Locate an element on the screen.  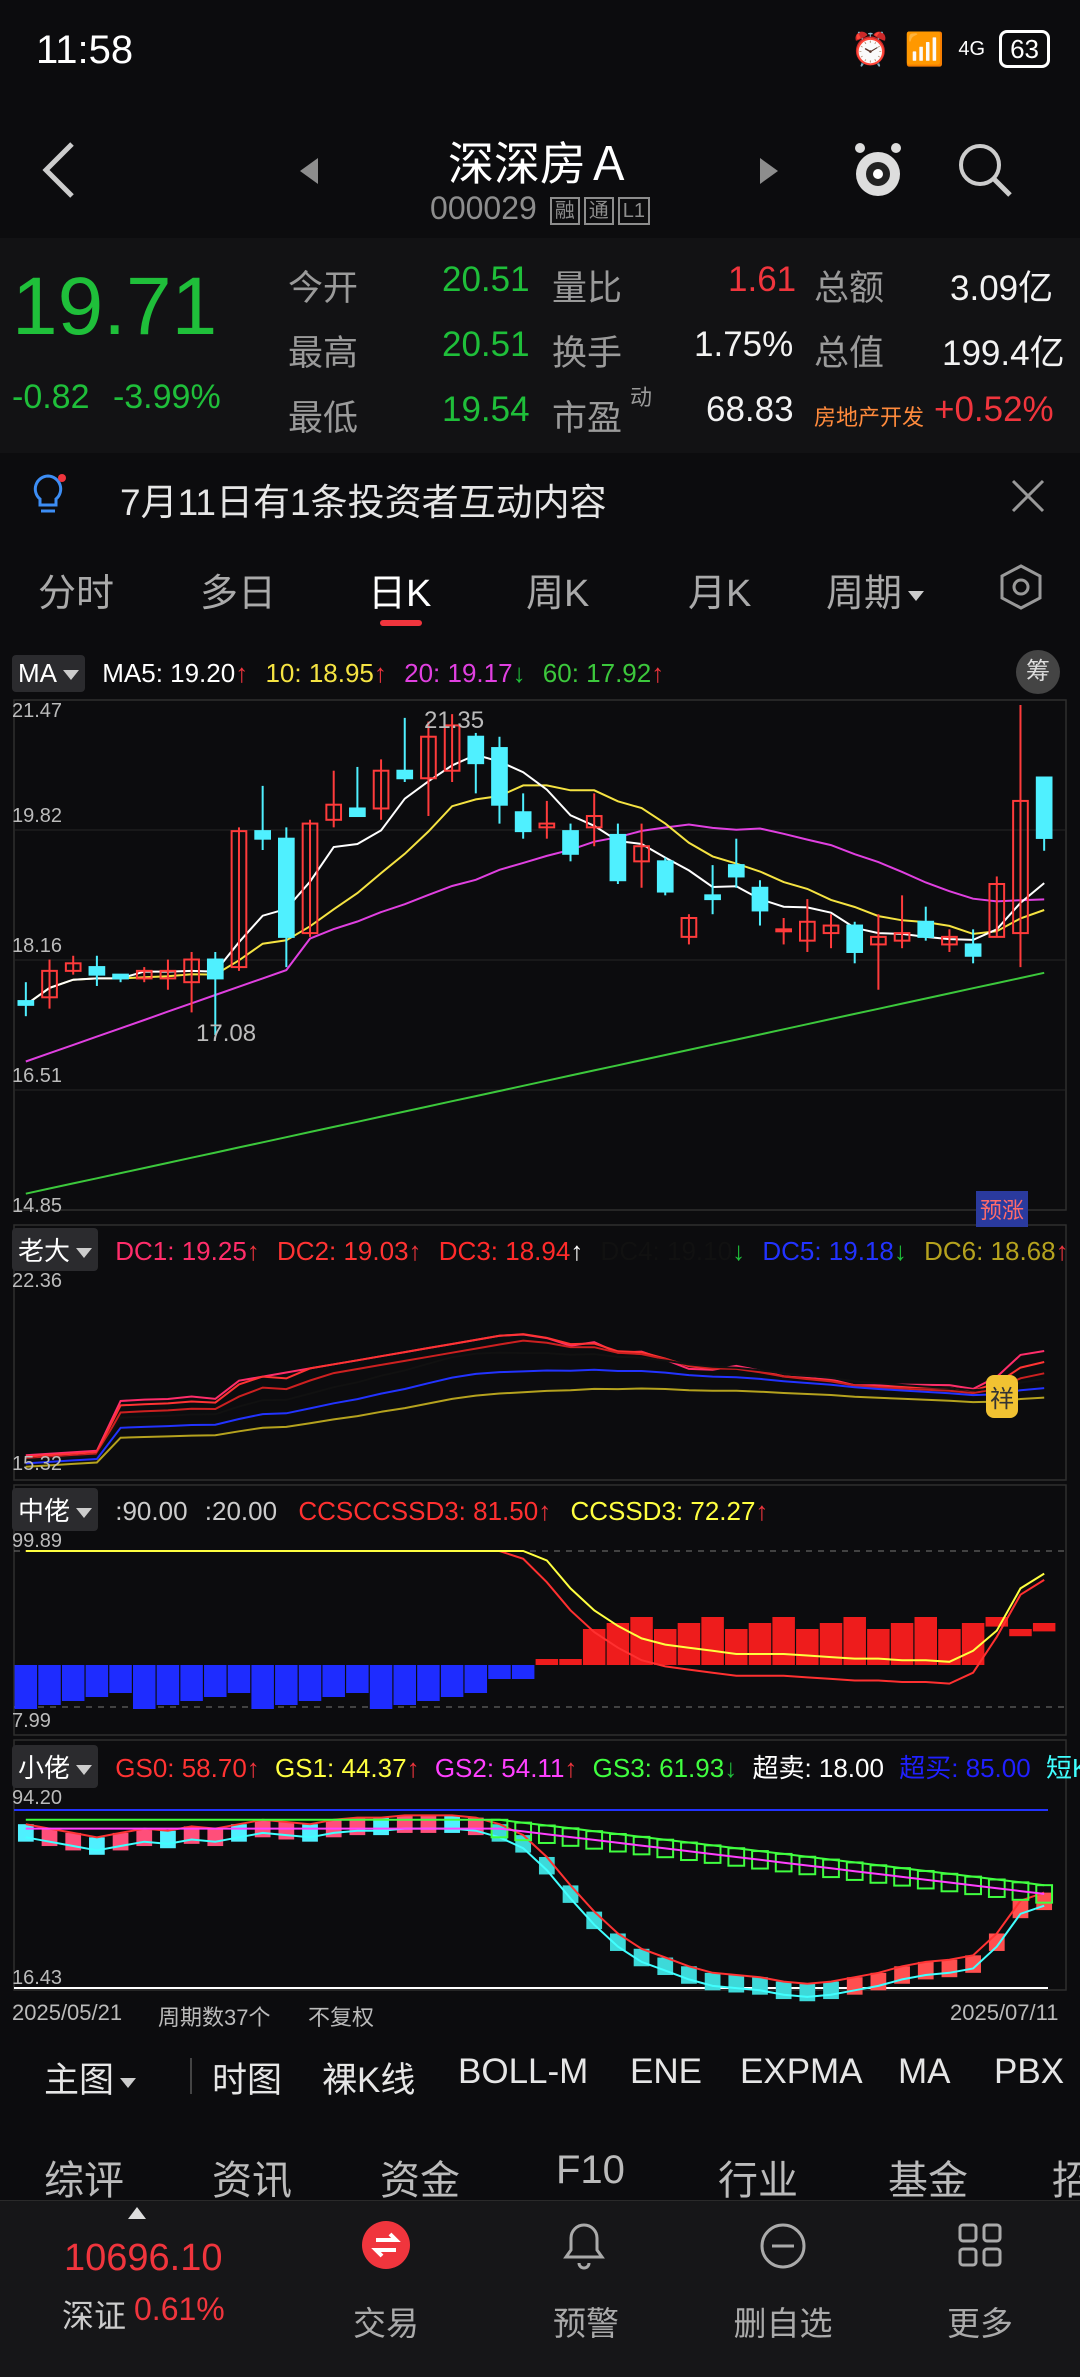
news-tab-funds: 资金 is located at coordinates (420, 2177).